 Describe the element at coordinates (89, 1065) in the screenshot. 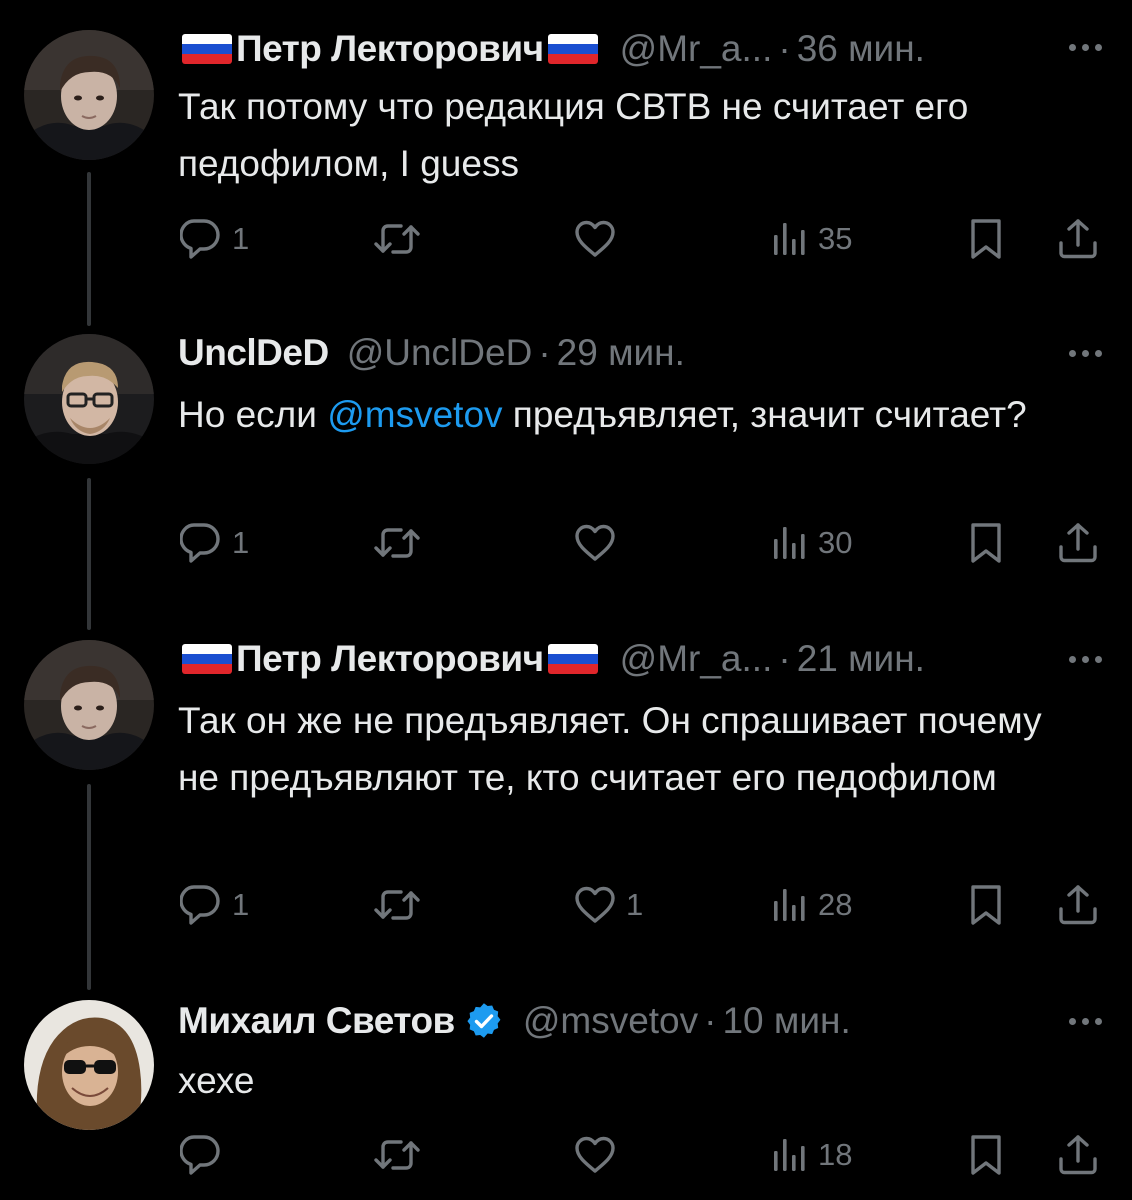

I see `avatar` at that location.